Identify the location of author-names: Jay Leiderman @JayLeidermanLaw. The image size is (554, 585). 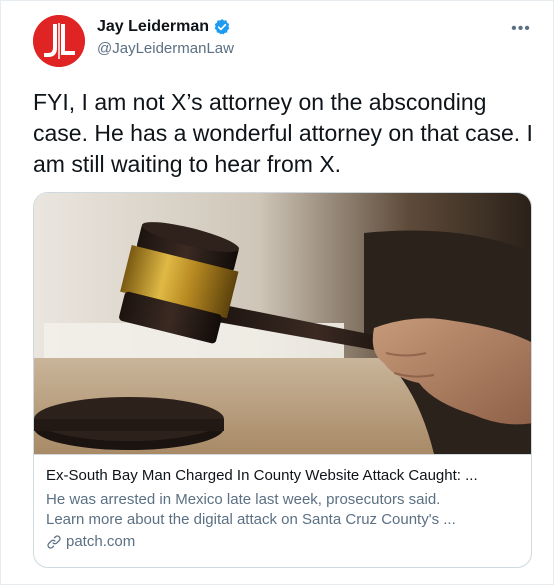
(165, 37).